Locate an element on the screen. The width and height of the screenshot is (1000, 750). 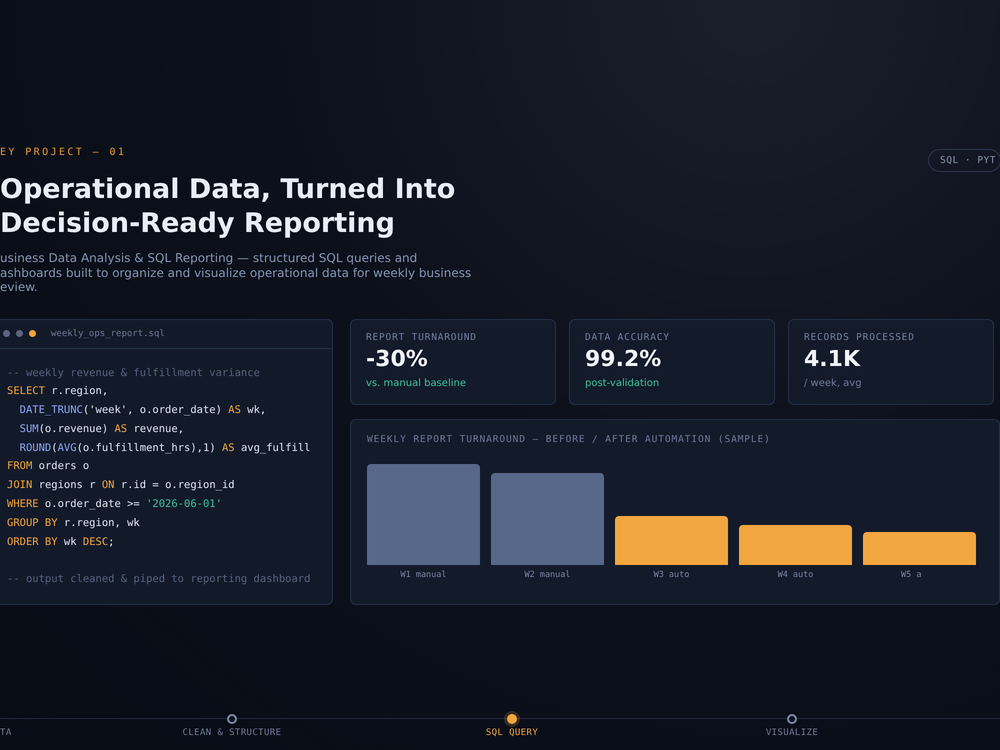
code-line: WHERE o.order_date >= '2026-06-01' is located at coordinates (115, 504).